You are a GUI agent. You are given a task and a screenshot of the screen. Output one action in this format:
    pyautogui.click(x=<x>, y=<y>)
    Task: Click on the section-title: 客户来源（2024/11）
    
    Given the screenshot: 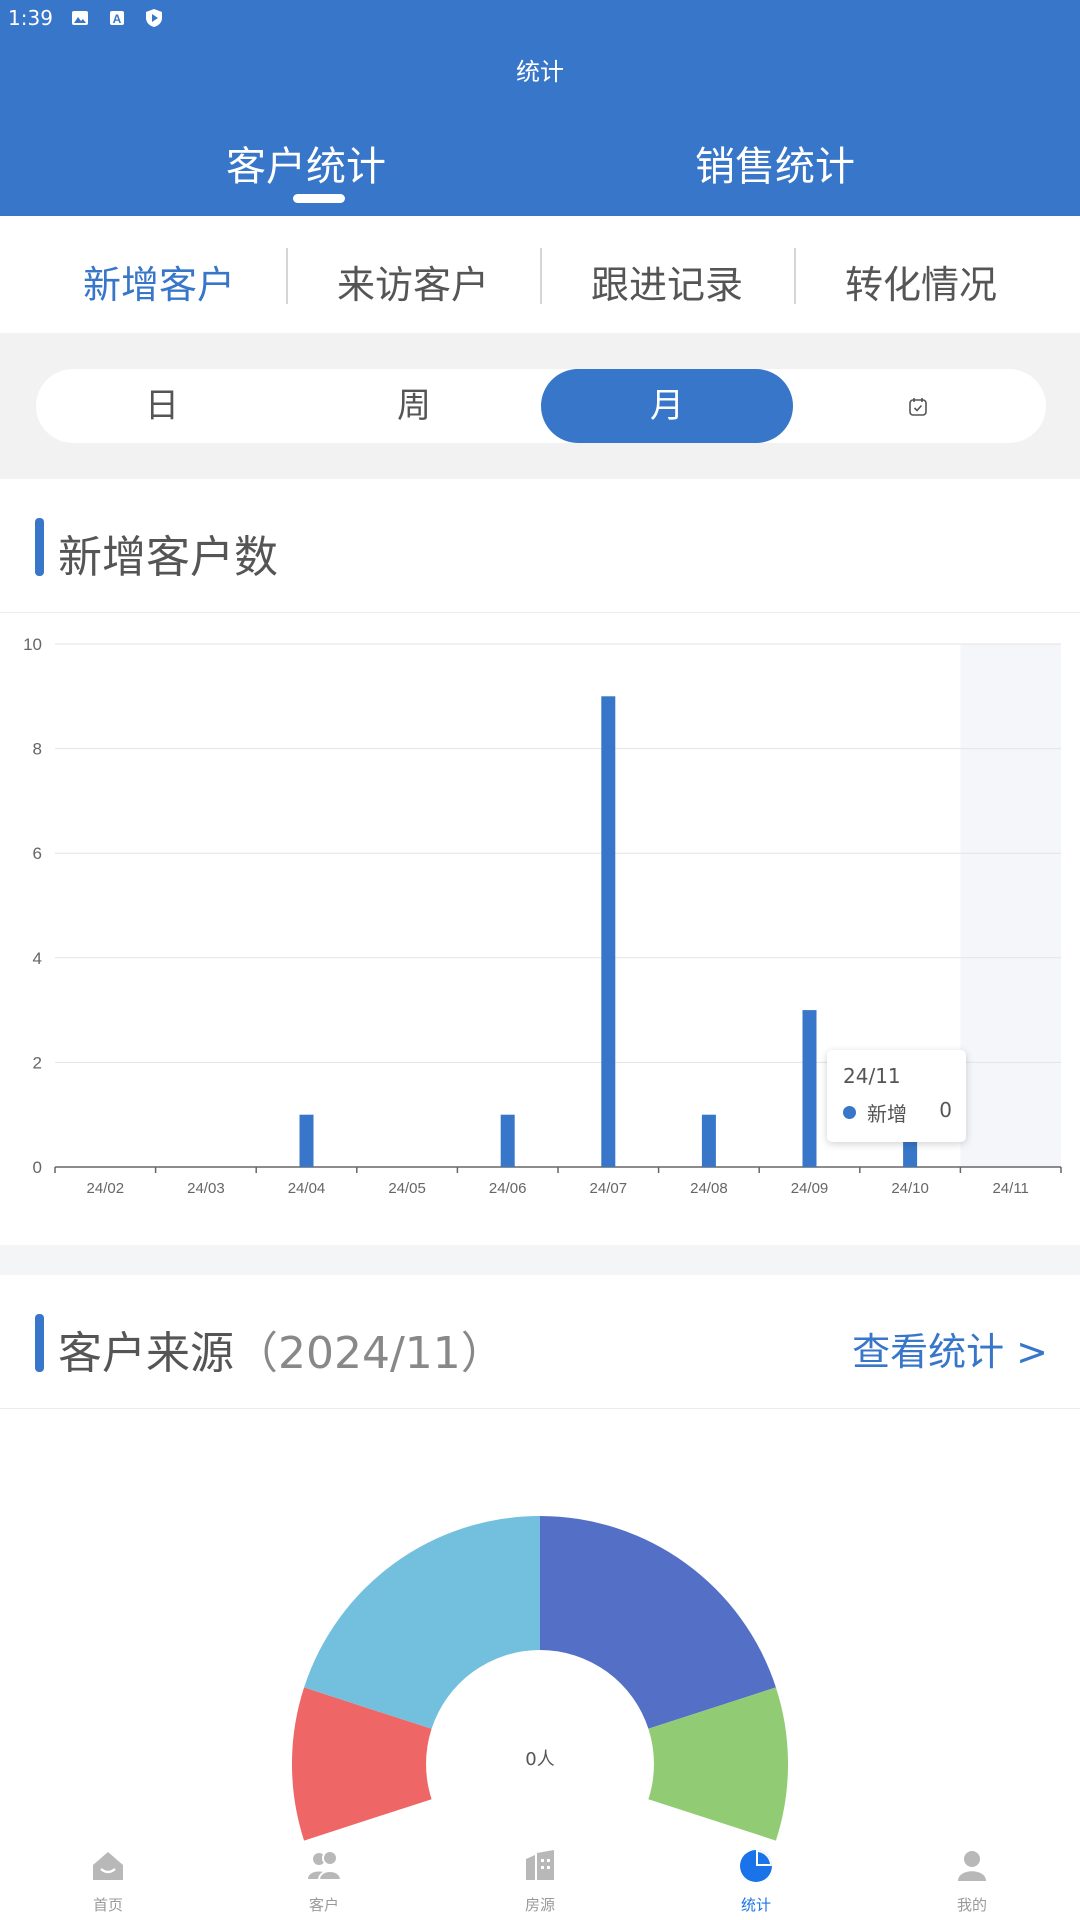 What is the action you would take?
    pyautogui.click(x=281, y=1349)
    